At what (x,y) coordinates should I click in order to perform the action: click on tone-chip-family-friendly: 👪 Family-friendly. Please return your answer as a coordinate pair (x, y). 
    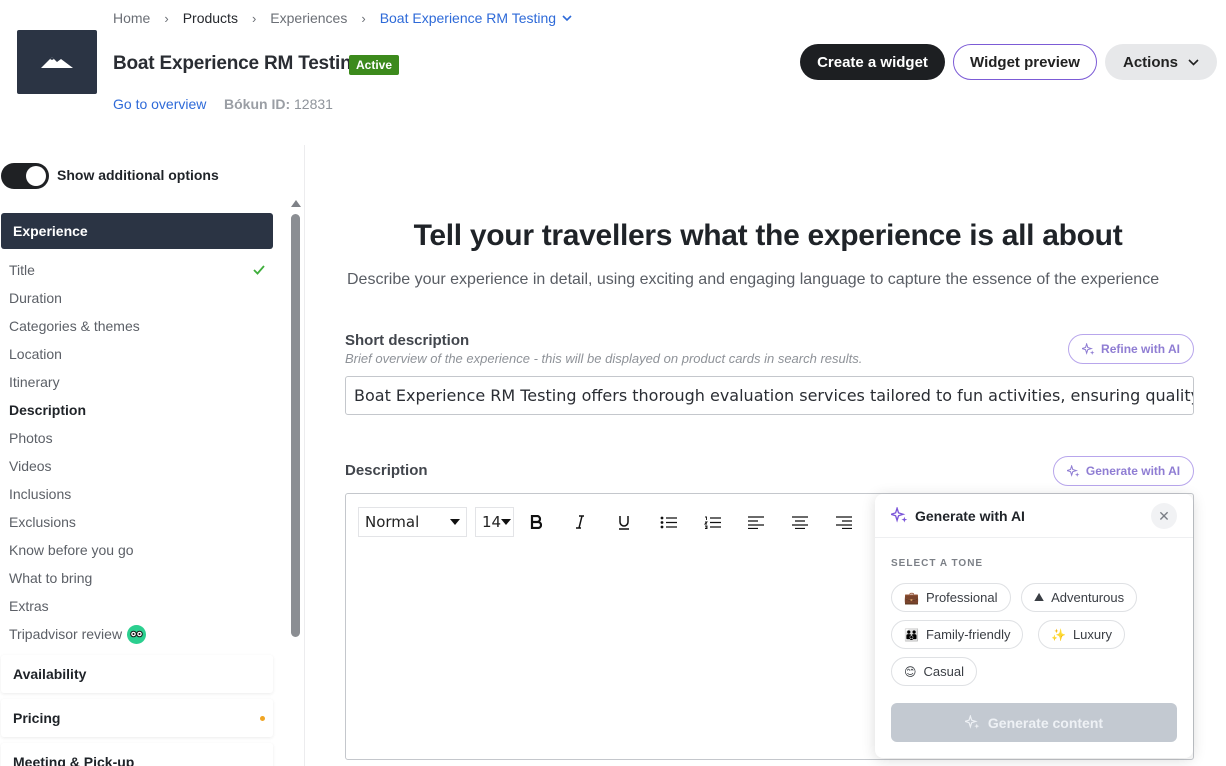
    Looking at the image, I should click on (957, 634).